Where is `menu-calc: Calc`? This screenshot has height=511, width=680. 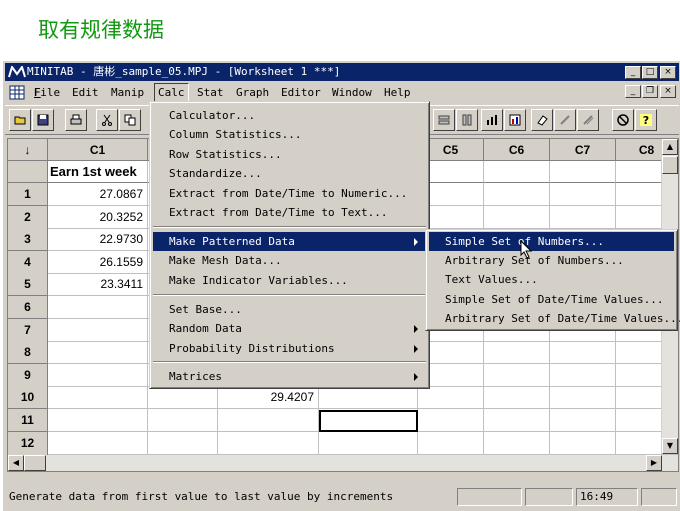
menu-calc: Calc is located at coordinates (171, 92).